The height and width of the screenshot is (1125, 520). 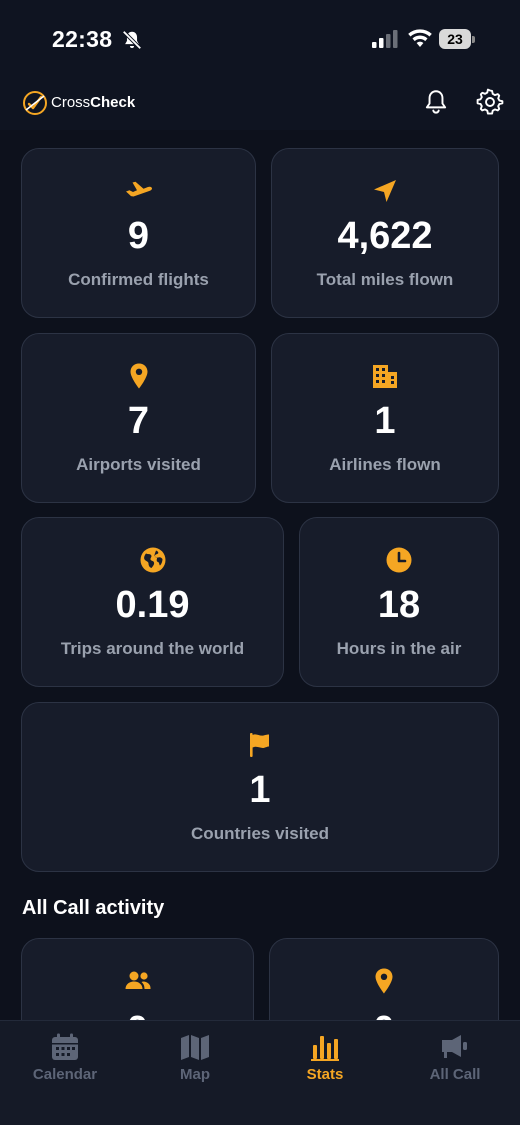 What do you see at coordinates (325, 1048) in the screenshot?
I see `bar-chart-icon` at bounding box center [325, 1048].